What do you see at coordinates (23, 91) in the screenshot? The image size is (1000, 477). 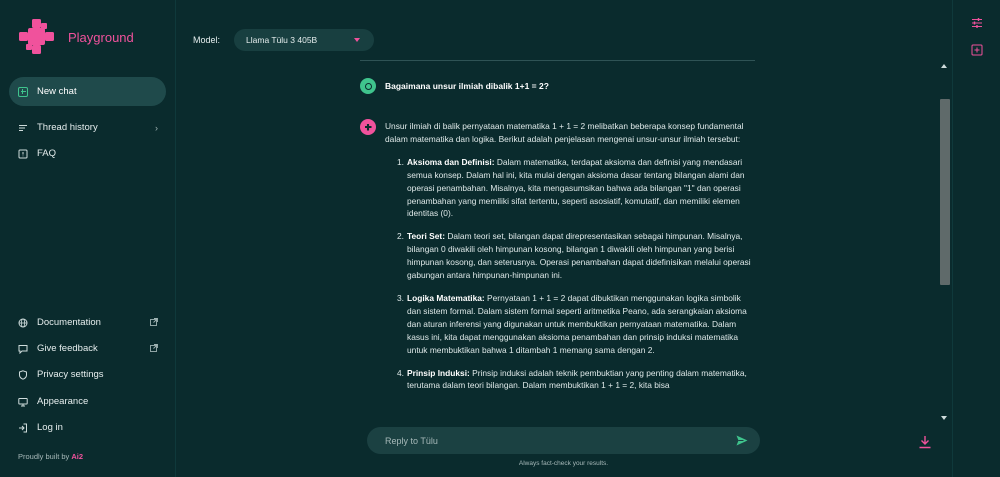 I see `plus-square-icon` at bounding box center [23, 91].